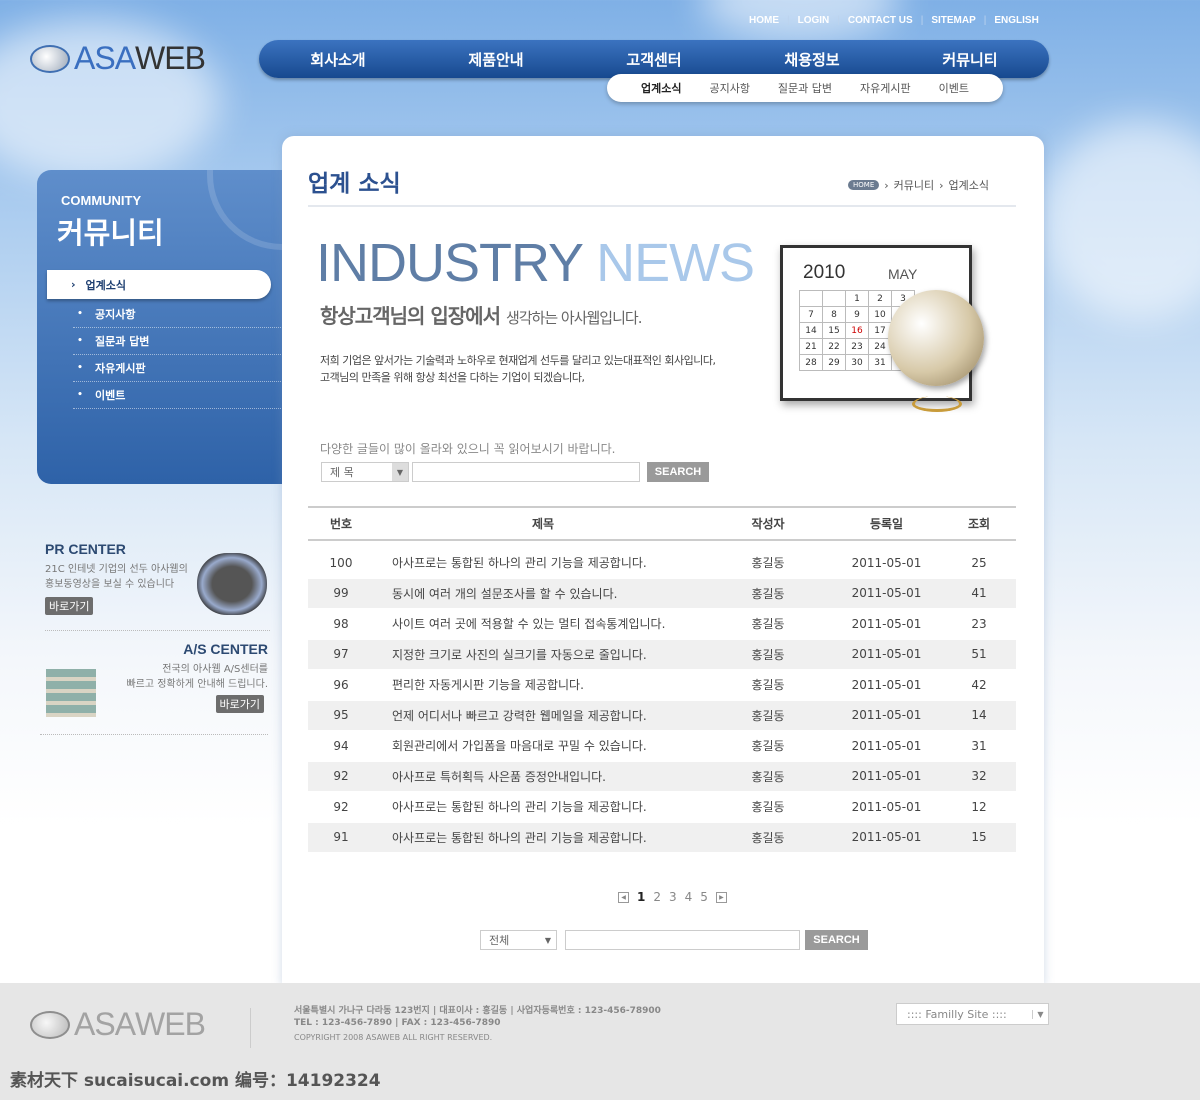 This screenshot has width=1200, height=1100. Describe the element at coordinates (654, 59) in the screenshot. I see `nav-customer: 고객센터` at that location.